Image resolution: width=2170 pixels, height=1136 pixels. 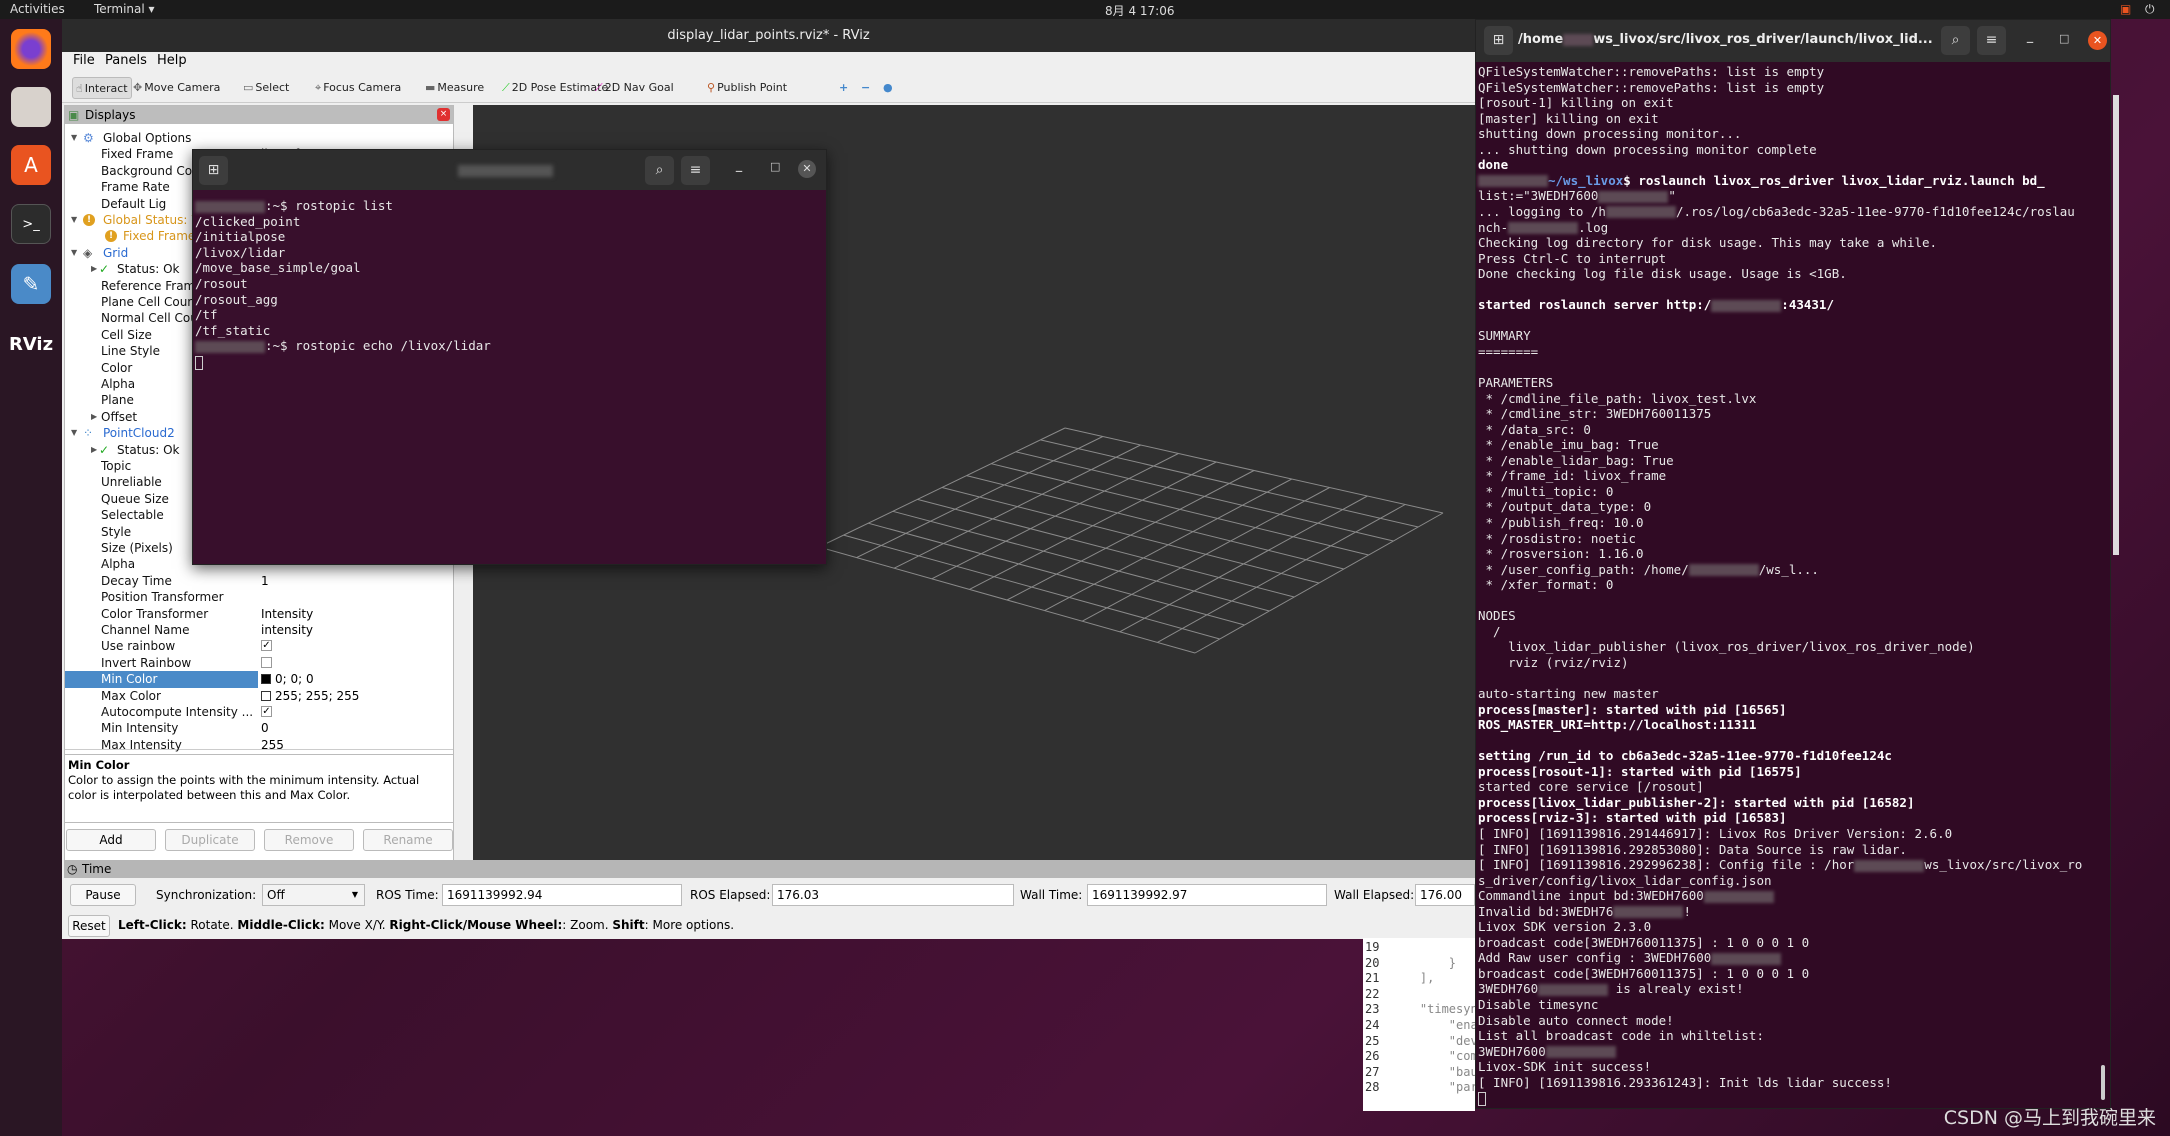 What do you see at coordinates (37, 9) in the screenshot?
I see `activities-button: Activities` at bounding box center [37, 9].